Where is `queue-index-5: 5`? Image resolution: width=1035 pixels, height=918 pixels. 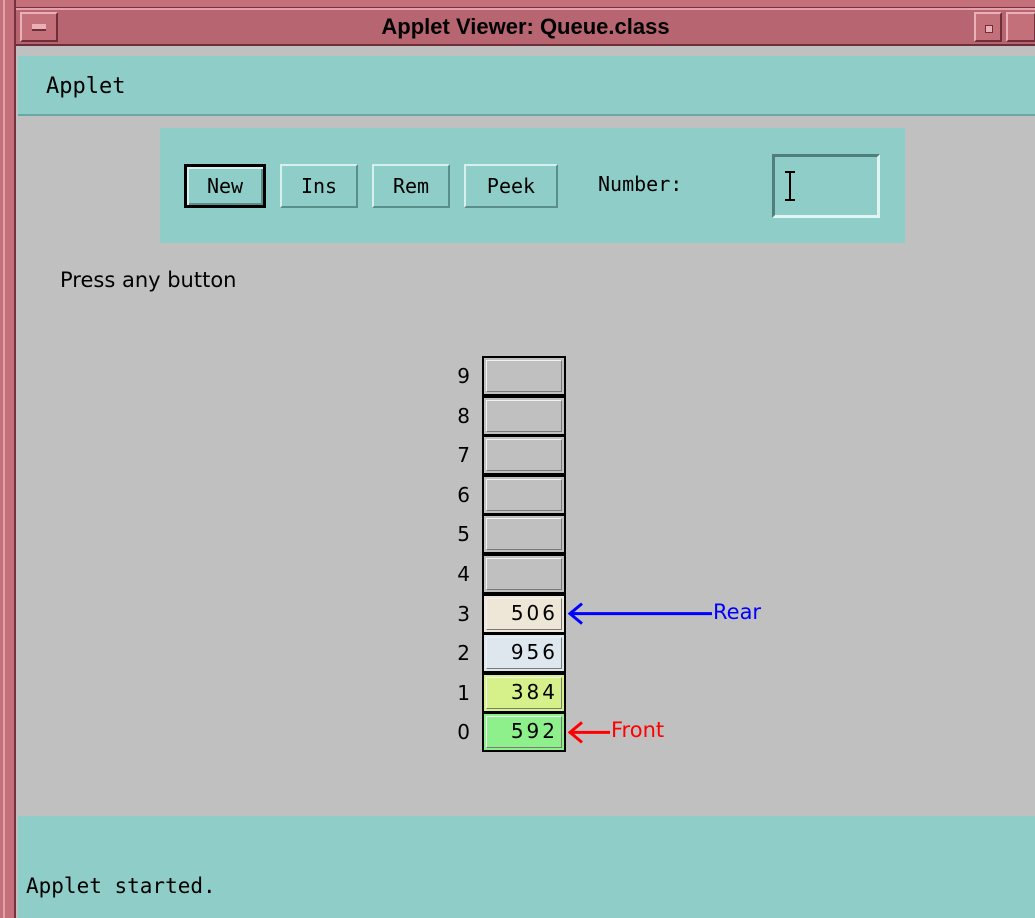
queue-index-5: 5 is located at coordinates (463, 534).